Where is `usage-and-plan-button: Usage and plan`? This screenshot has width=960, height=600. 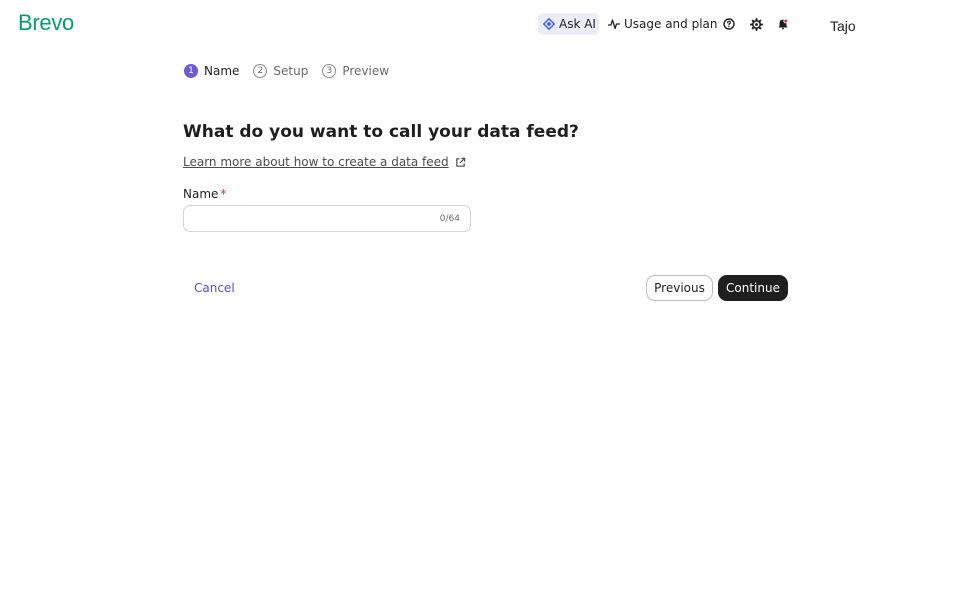 usage-and-plan-button: Usage and plan is located at coordinates (663, 24).